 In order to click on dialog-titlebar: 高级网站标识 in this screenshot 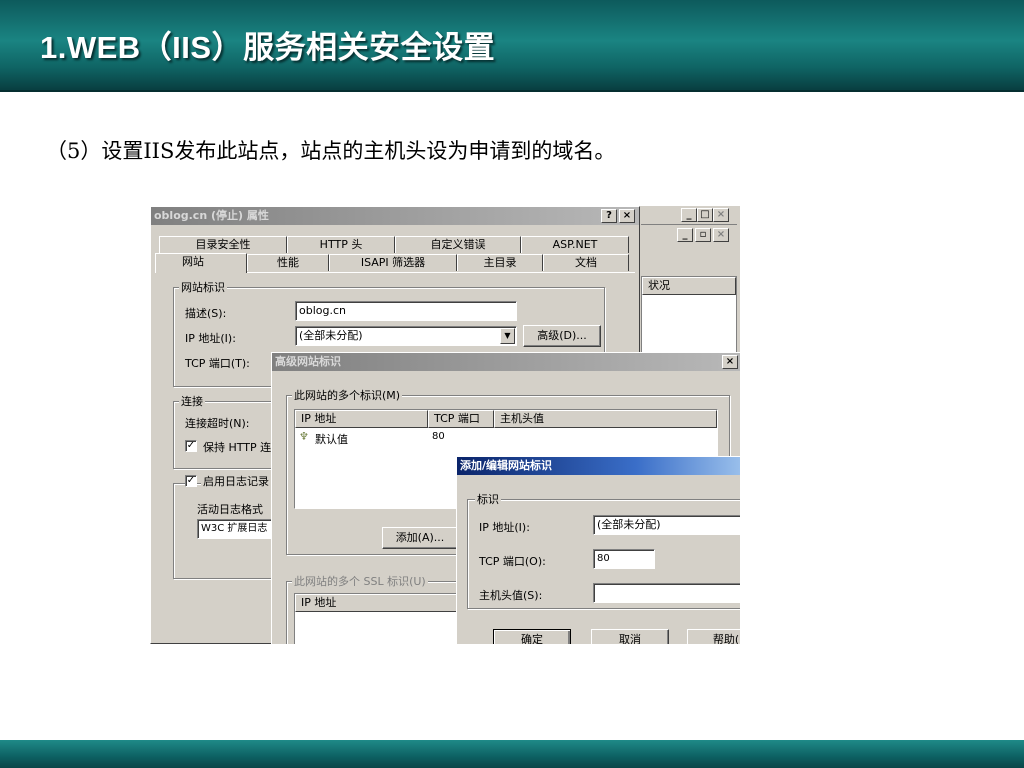, I will do `click(506, 362)`.